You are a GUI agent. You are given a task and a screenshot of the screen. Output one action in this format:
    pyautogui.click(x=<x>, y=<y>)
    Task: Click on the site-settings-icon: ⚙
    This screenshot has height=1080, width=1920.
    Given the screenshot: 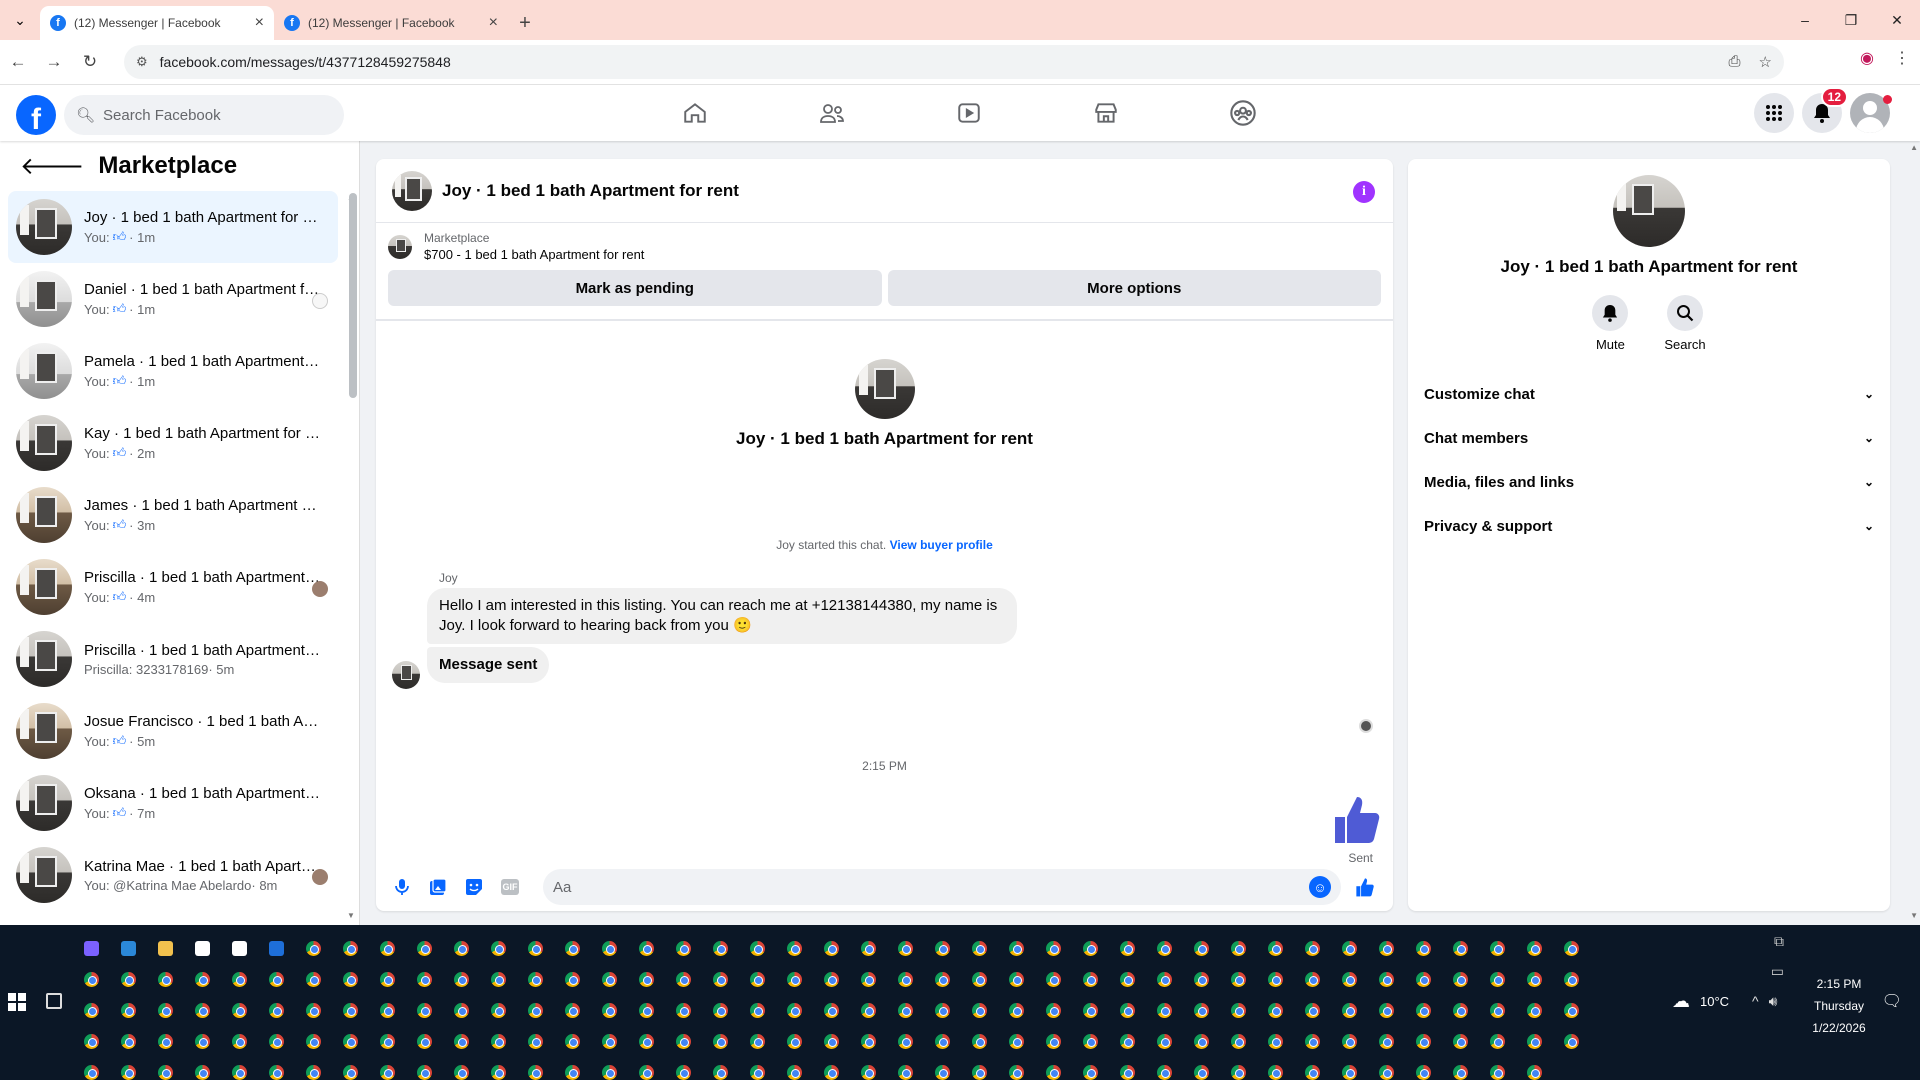 What is the action you would take?
    pyautogui.click(x=142, y=62)
    